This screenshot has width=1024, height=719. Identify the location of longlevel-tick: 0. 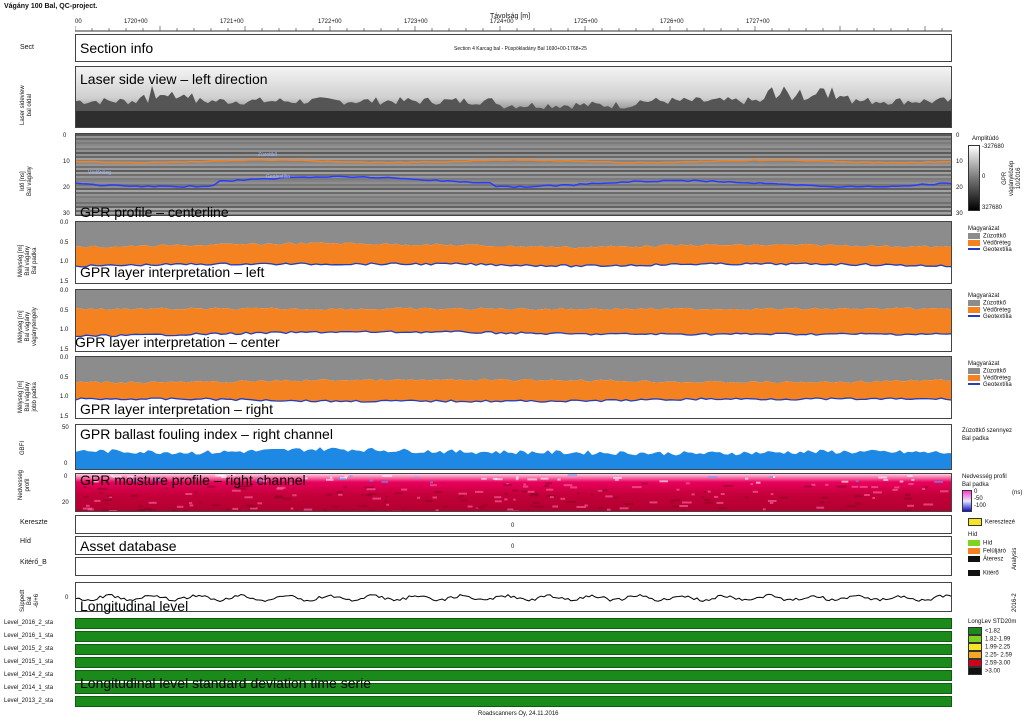
(67, 598).